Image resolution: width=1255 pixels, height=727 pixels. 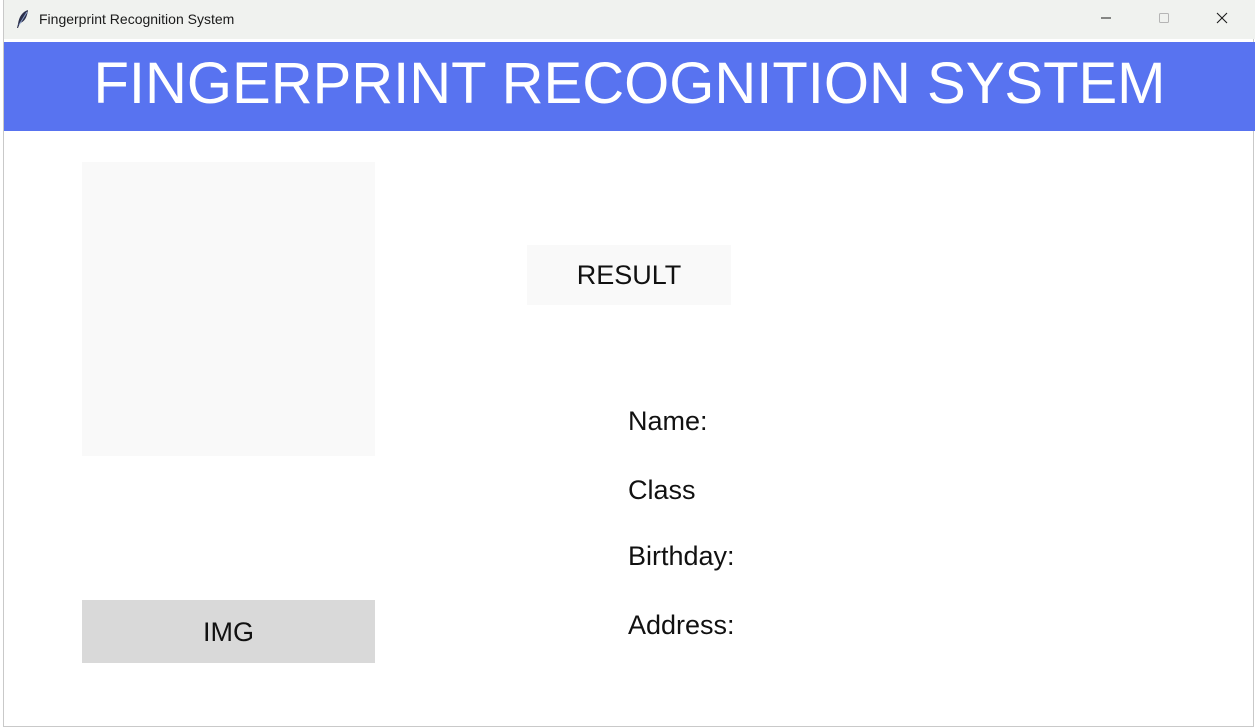 I want to click on maximize-icon, so click(x=1164, y=20).